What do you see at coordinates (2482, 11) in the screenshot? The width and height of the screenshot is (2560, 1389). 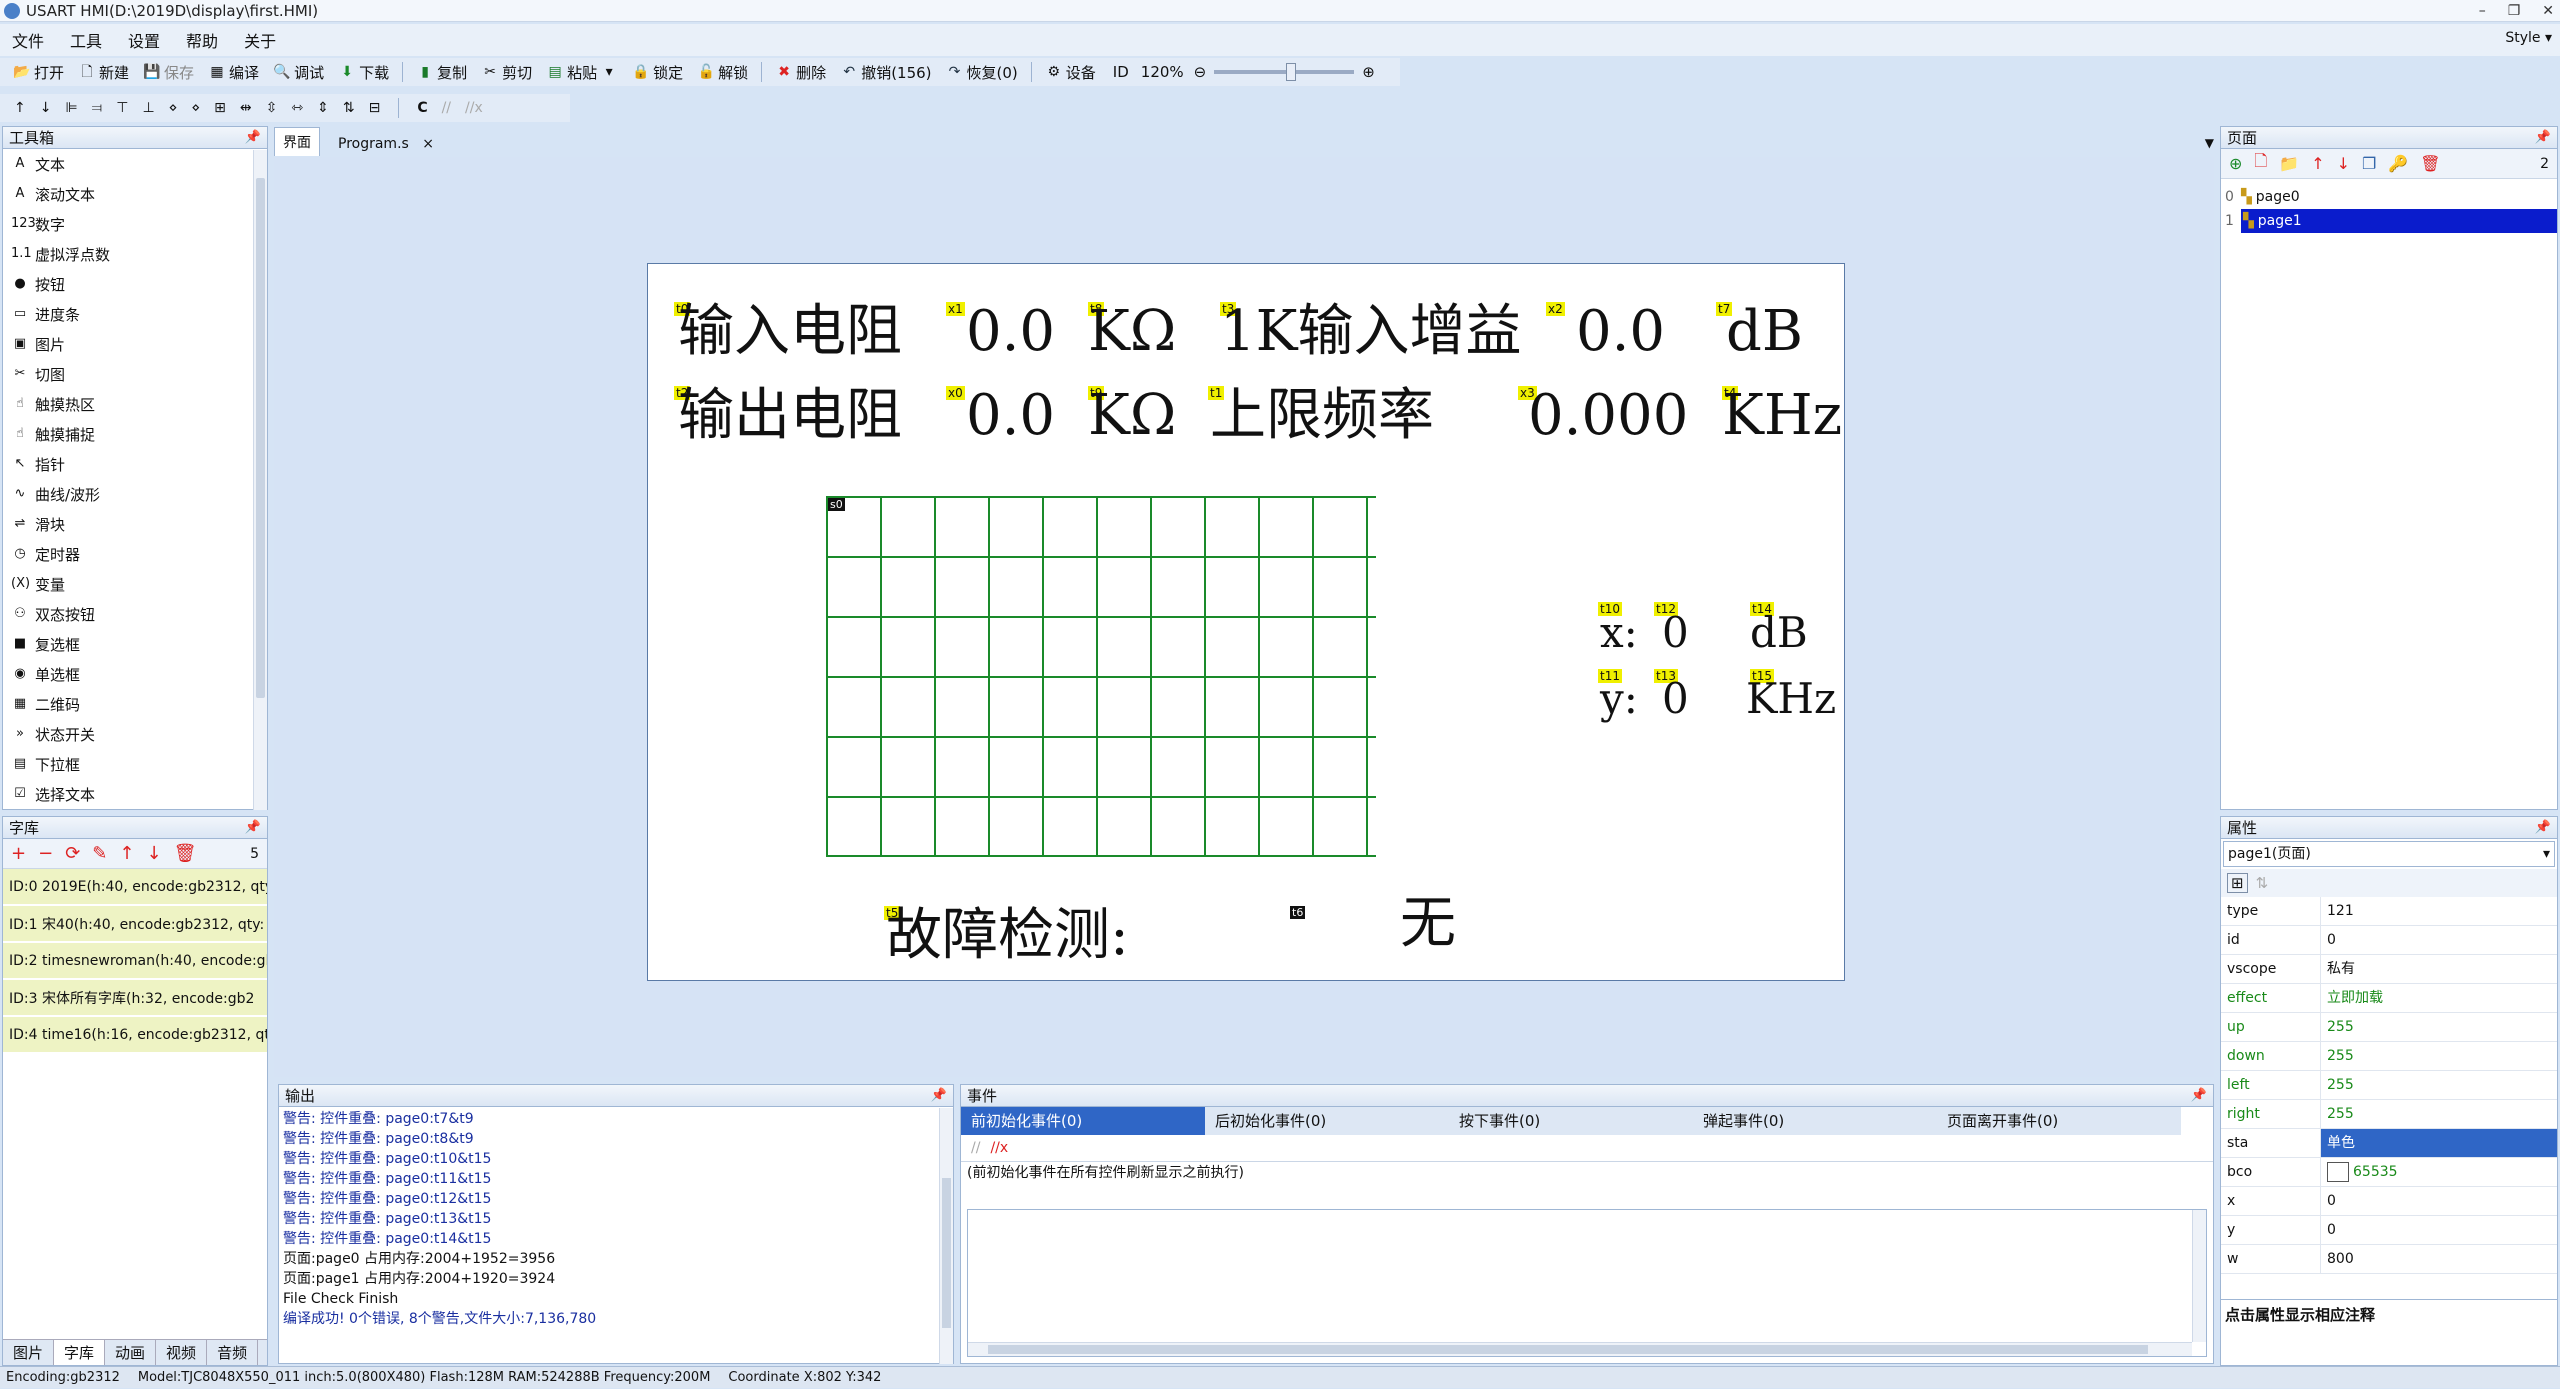 I see `minimize-button: –` at bounding box center [2482, 11].